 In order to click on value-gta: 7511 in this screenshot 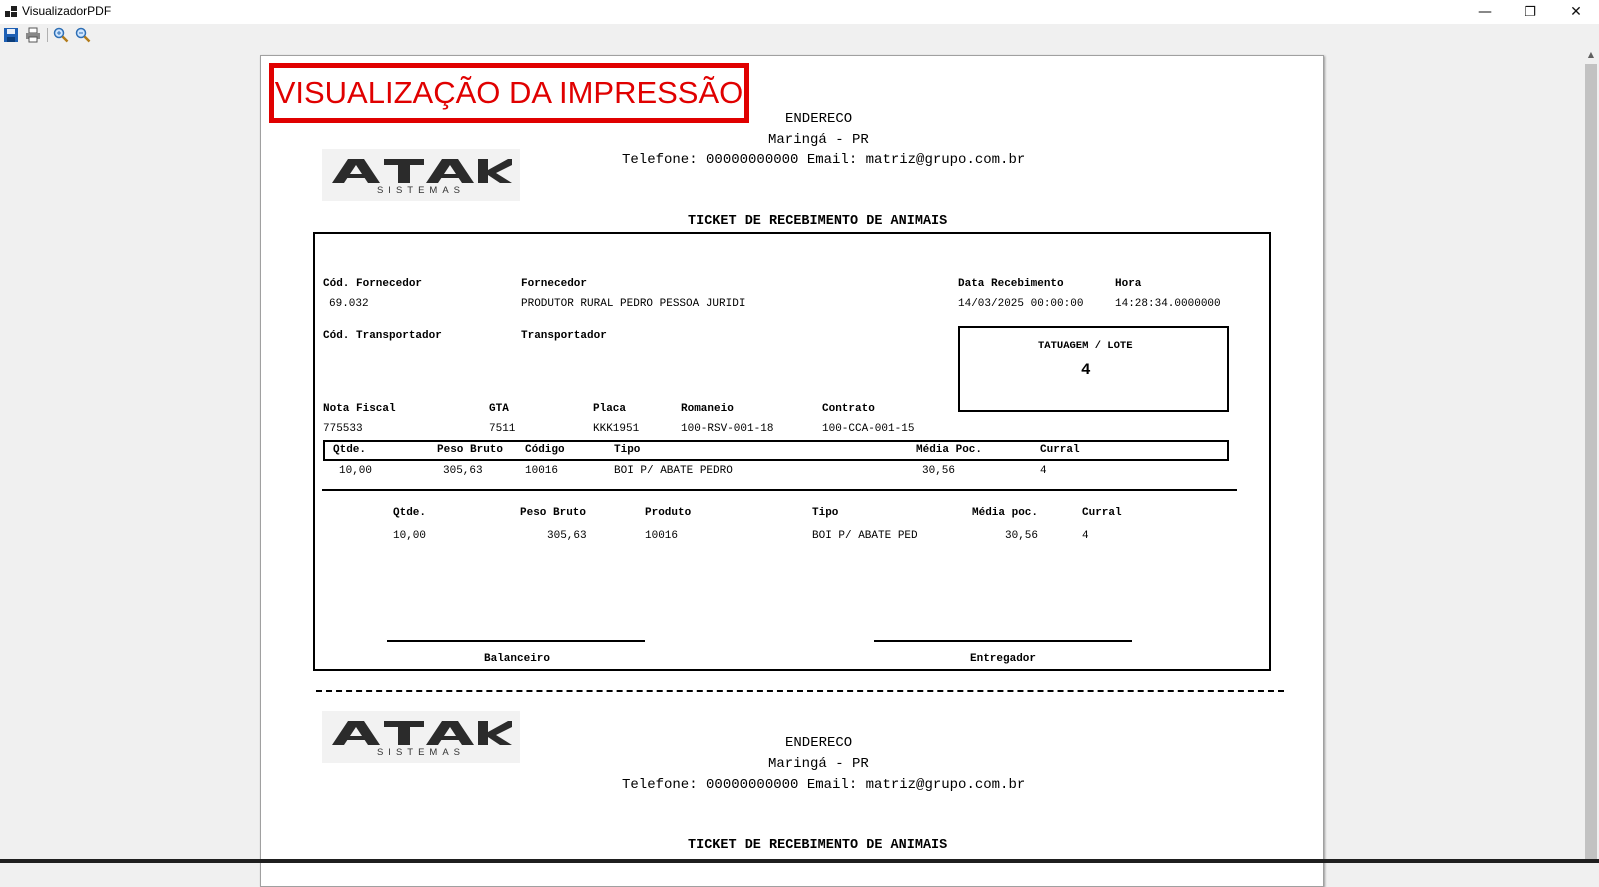, I will do `click(502, 429)`.